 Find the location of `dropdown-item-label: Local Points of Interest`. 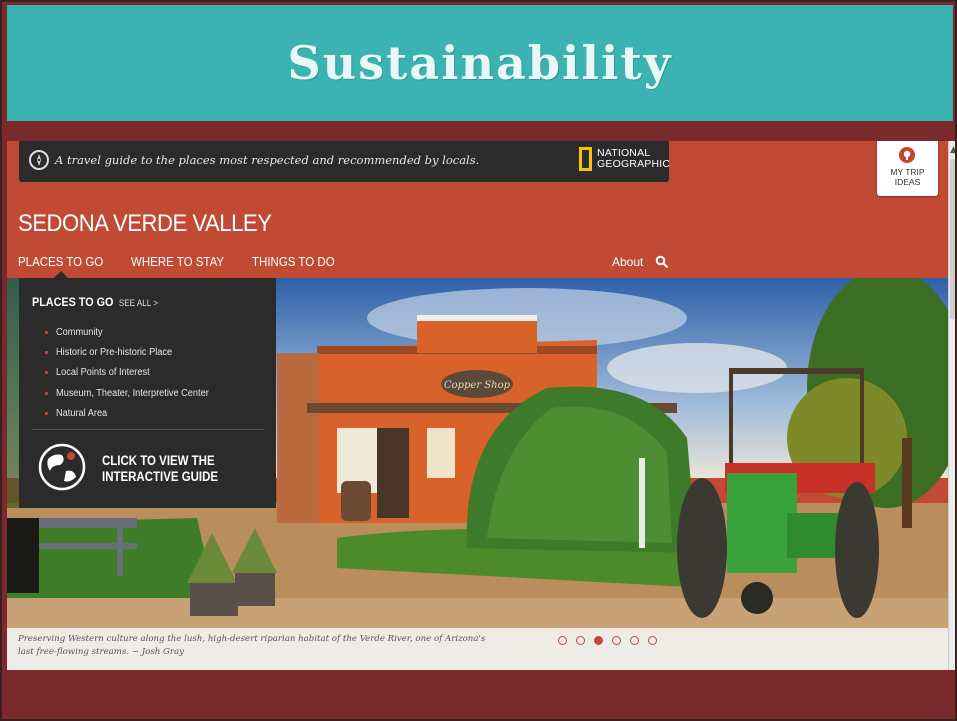

dropdown-item-label: Local Points of Interest is located at coordinates (103, 373).